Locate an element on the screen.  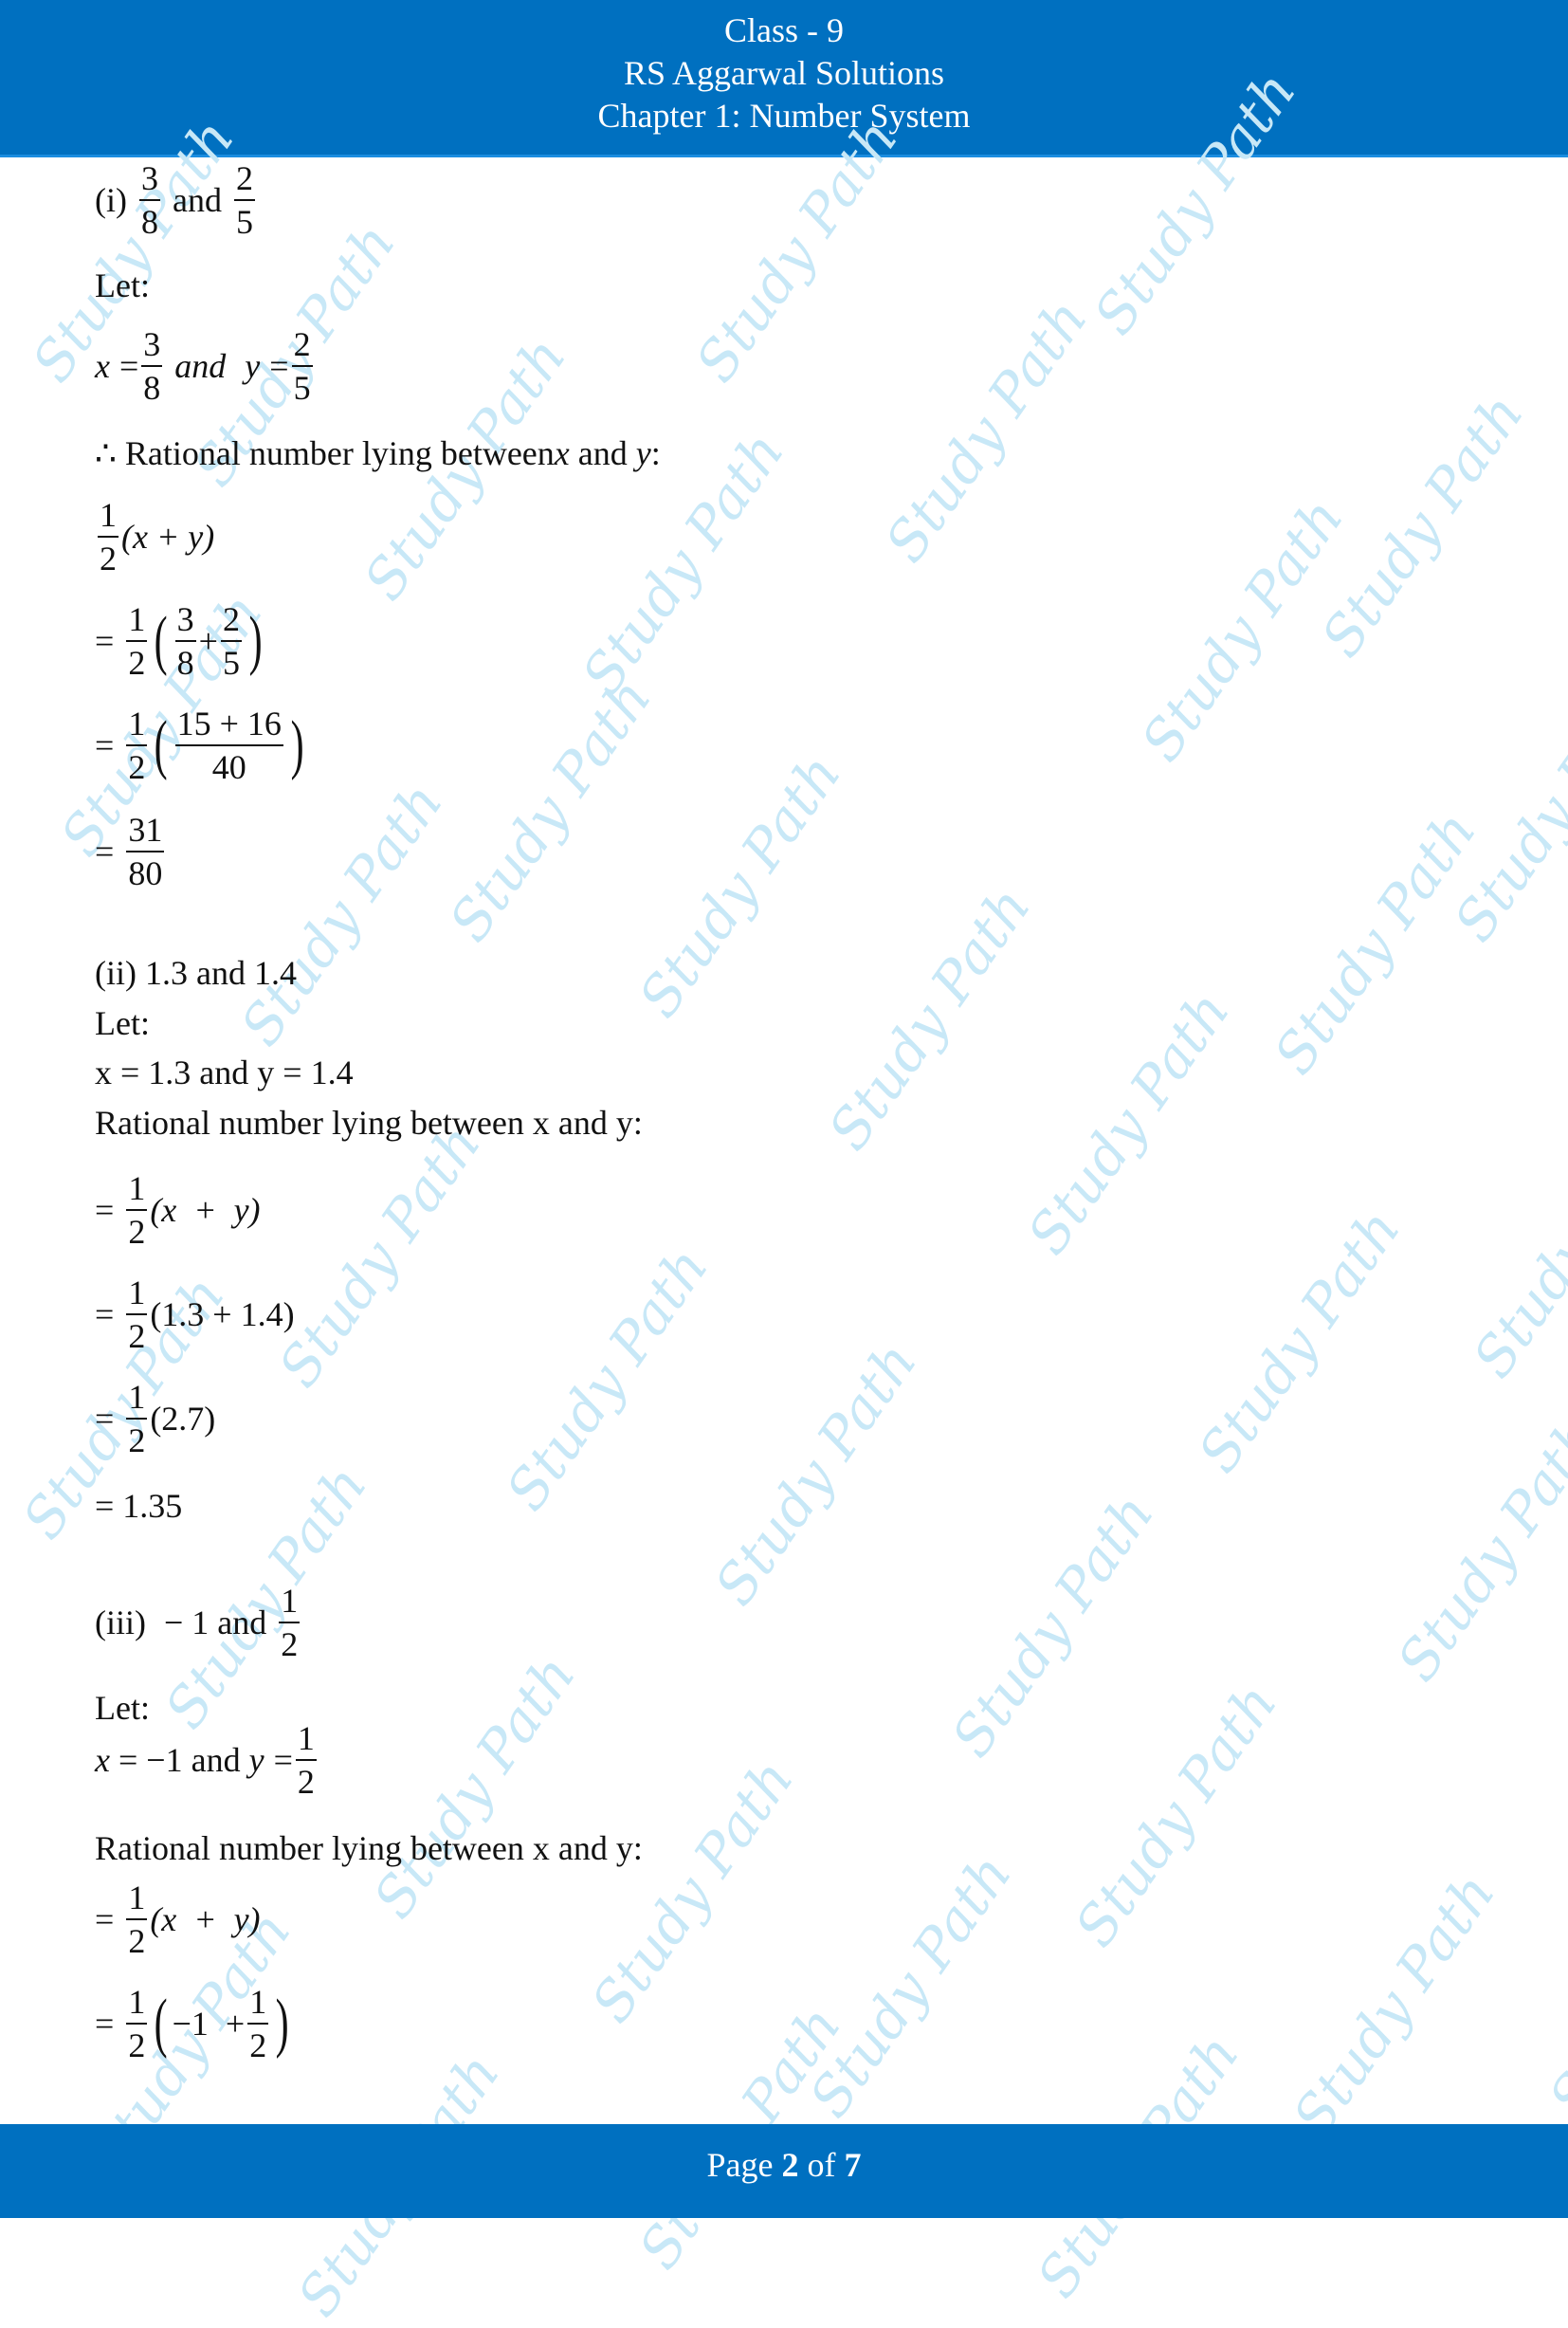
step-substitute: = 12 (1.3 + 1.4) is located at coordinates (195, 1314).